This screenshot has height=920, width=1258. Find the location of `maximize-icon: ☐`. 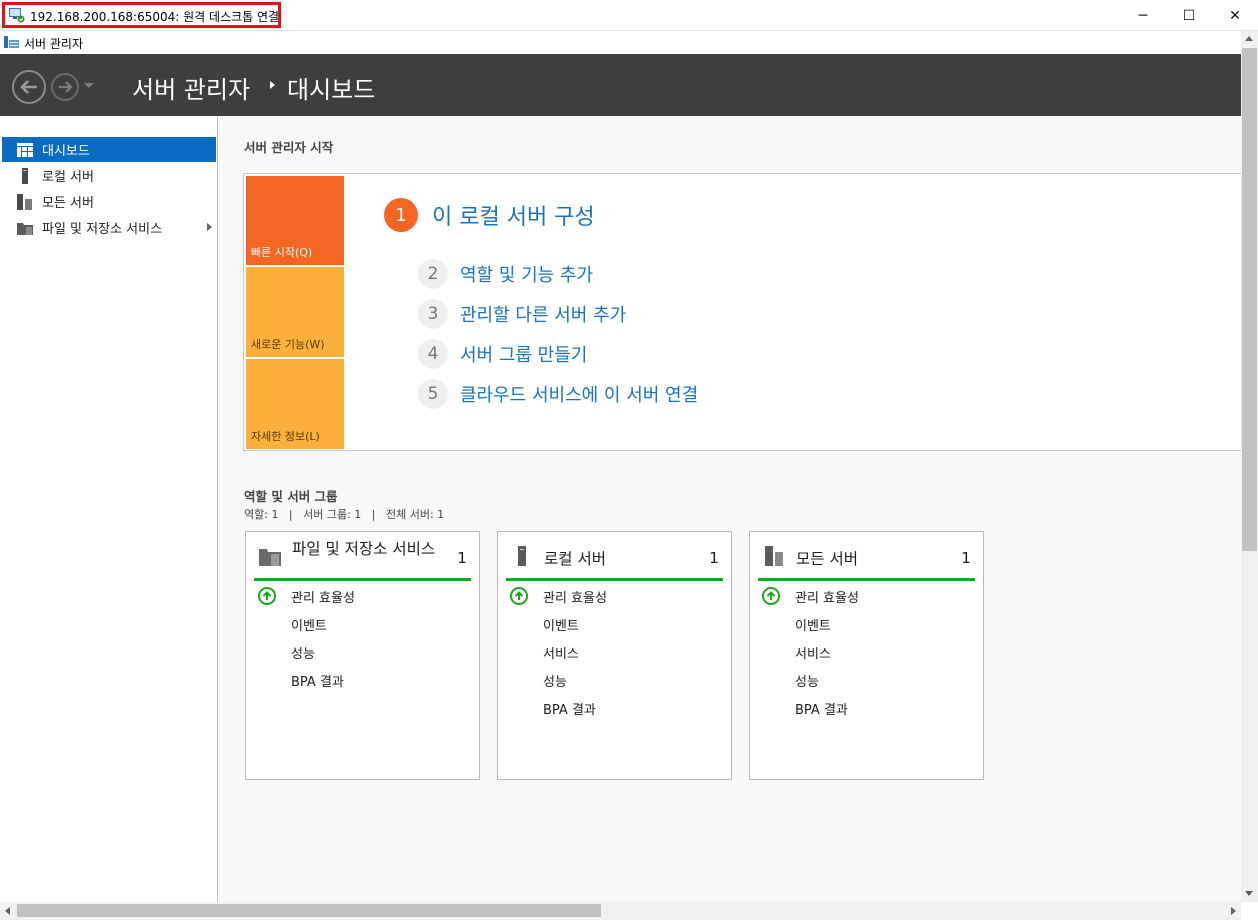

maximize-icon: ☐ is located at coordinates (1189, 15).